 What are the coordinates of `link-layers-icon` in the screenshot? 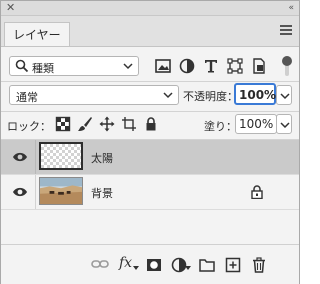 It's located at (100, 264).